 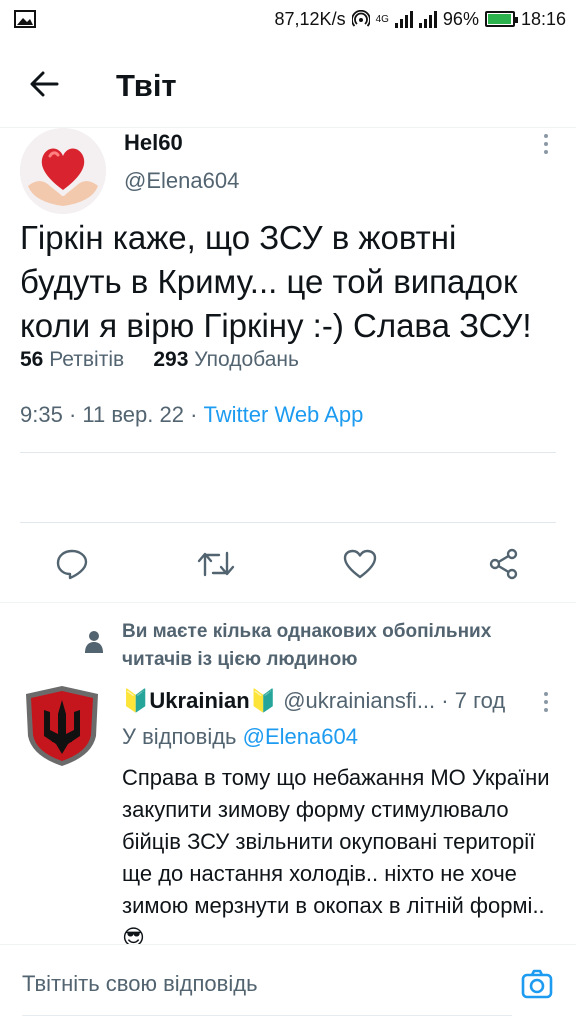 I want to click on status-bar: 87,12K/s 4G 96% 18:16, so click(x=288, y=19).